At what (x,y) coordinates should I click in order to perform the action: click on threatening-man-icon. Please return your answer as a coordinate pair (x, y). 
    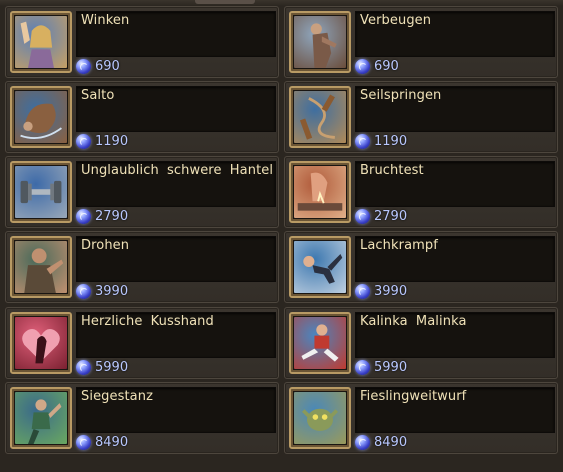
    Looking at the image, I should click on (41, 267).